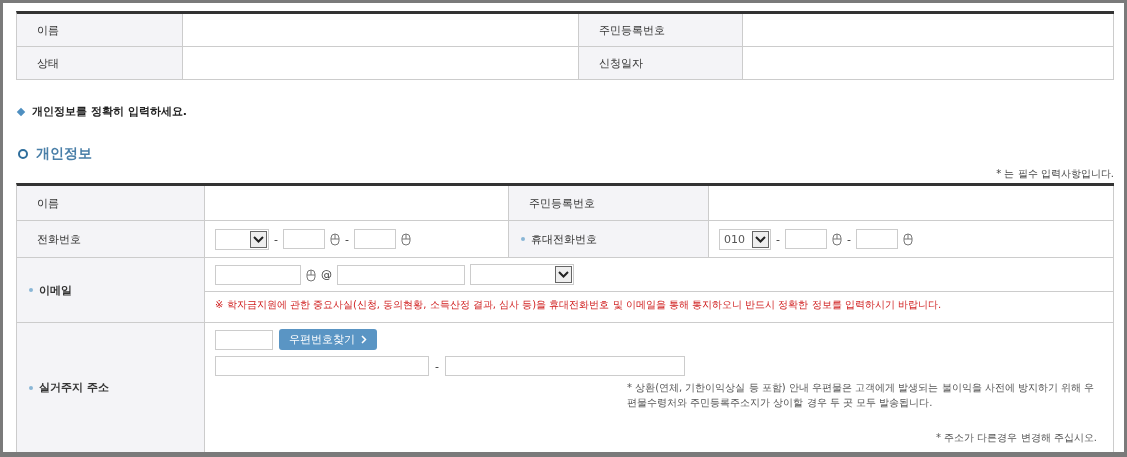 This screenshot has width=1127, height=457. Describe the element at coordinates (861, 395) in the screenshot. I see `address-note: * 상환(연체, 기한이익상실 등 포함) 안내 우편물은 고객에게 발생되는 불이익을 사전에 방지하기 위해 우편물수령처와 주민등록주소지가 상이할 경우 두 곳 모두 발송됩니다.` at that location.